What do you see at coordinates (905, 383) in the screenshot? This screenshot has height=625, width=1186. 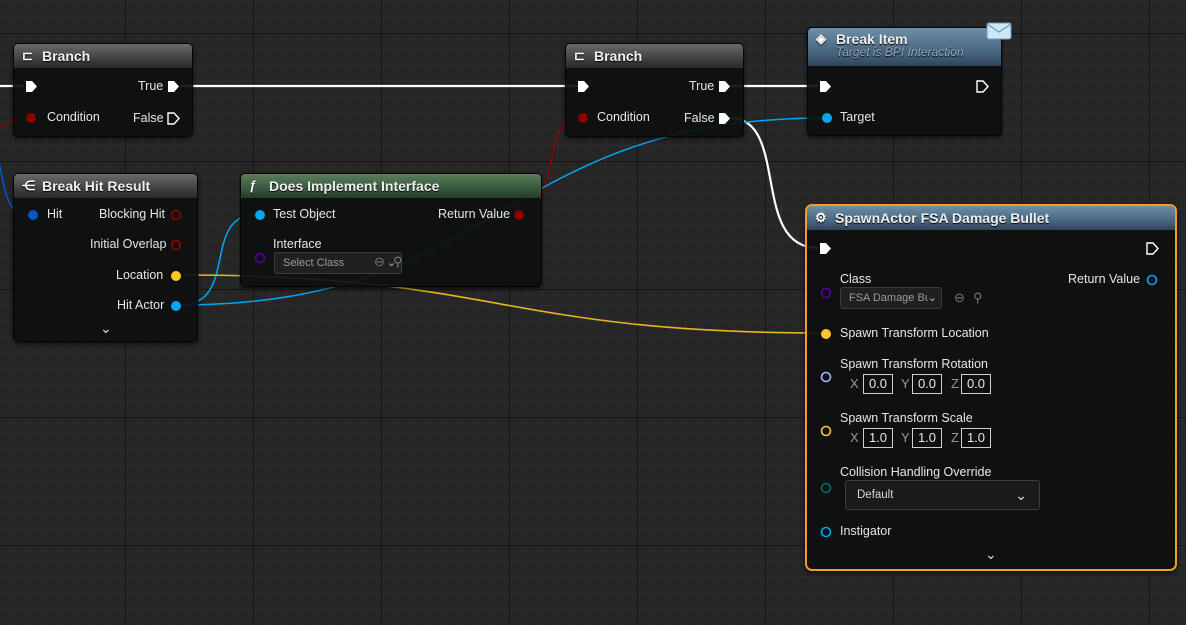 I see `rotation-y-axis-label: Y` at bounding box center [905, 383].